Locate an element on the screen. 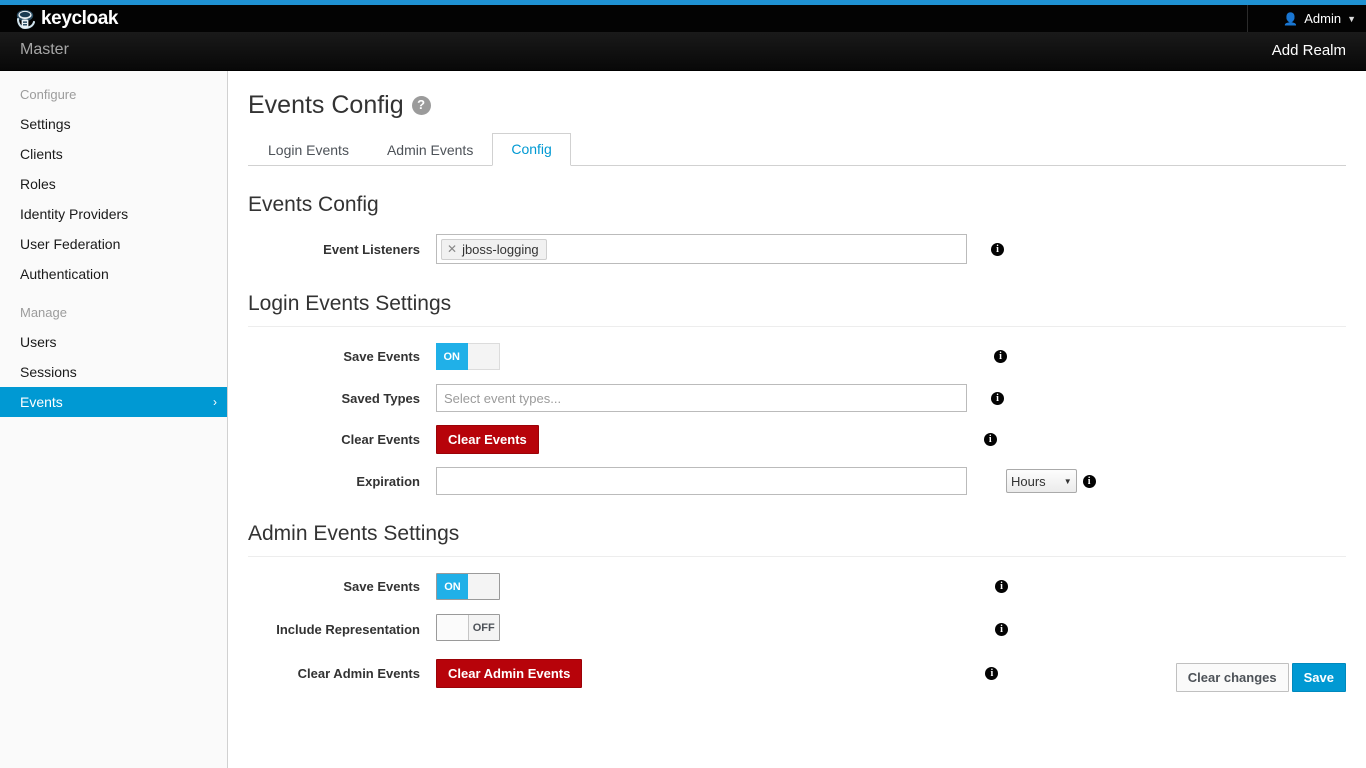 The height and width of the screenshot is (768, 1366). clear-changes-button: Clear changes is located at coordinates (1232, 677).